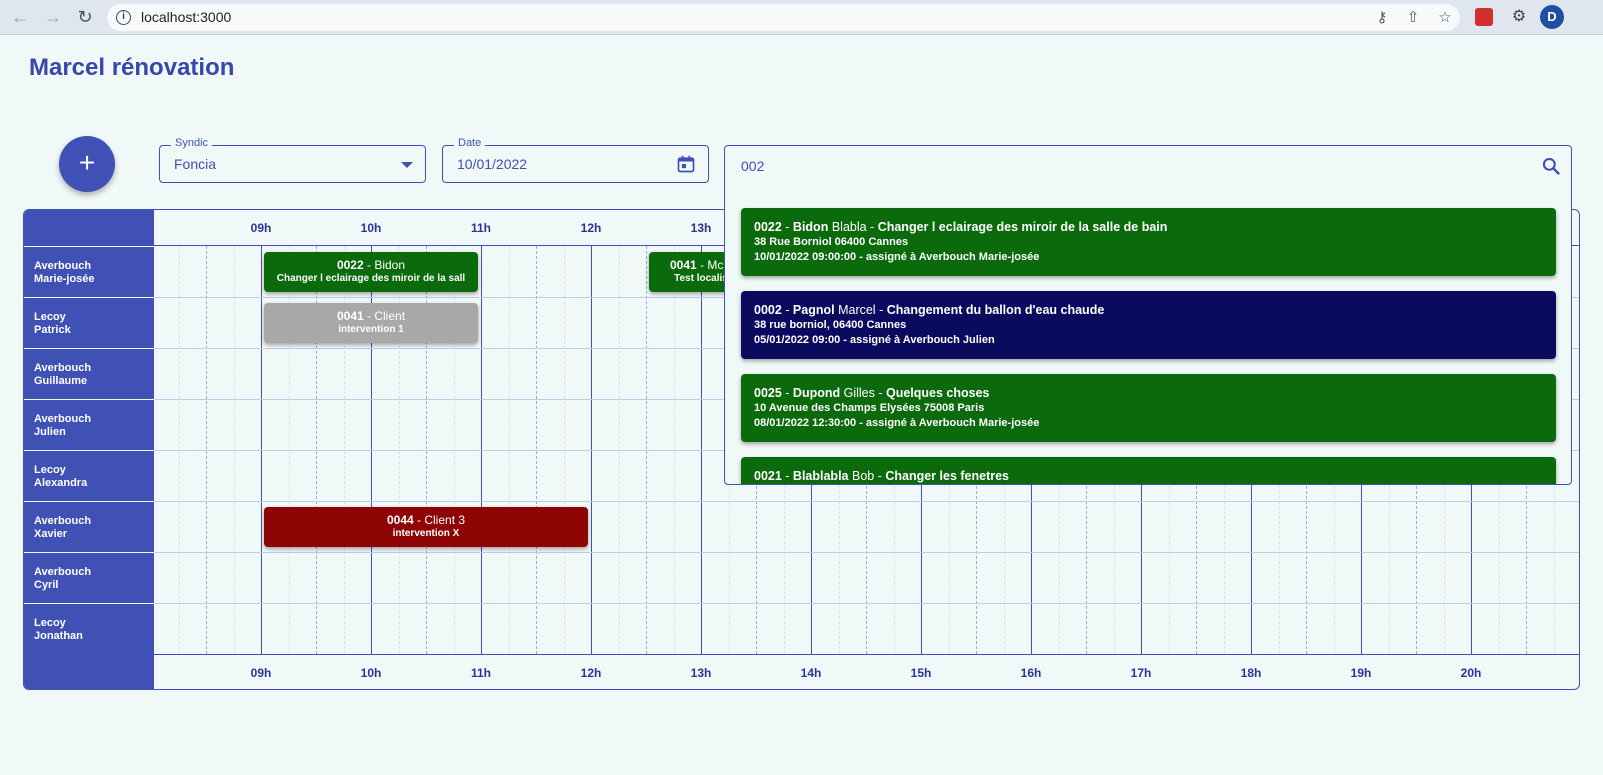  I want to click on result-name: Blablabla, so click(820, 476).